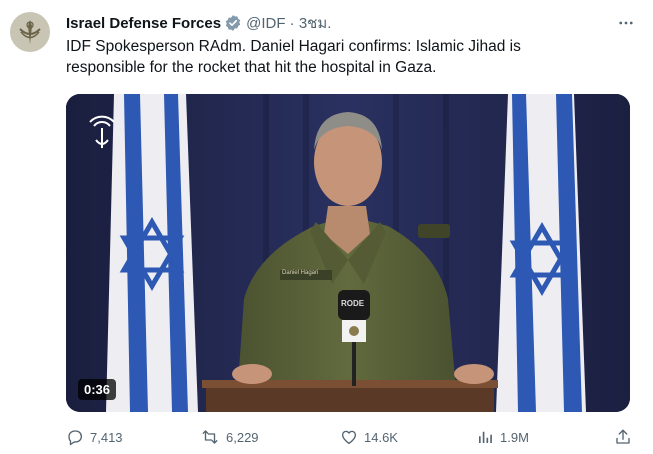 This screenshot has height=454, width=653. I want to click on views-count: 1.9M, so click(514, 437).